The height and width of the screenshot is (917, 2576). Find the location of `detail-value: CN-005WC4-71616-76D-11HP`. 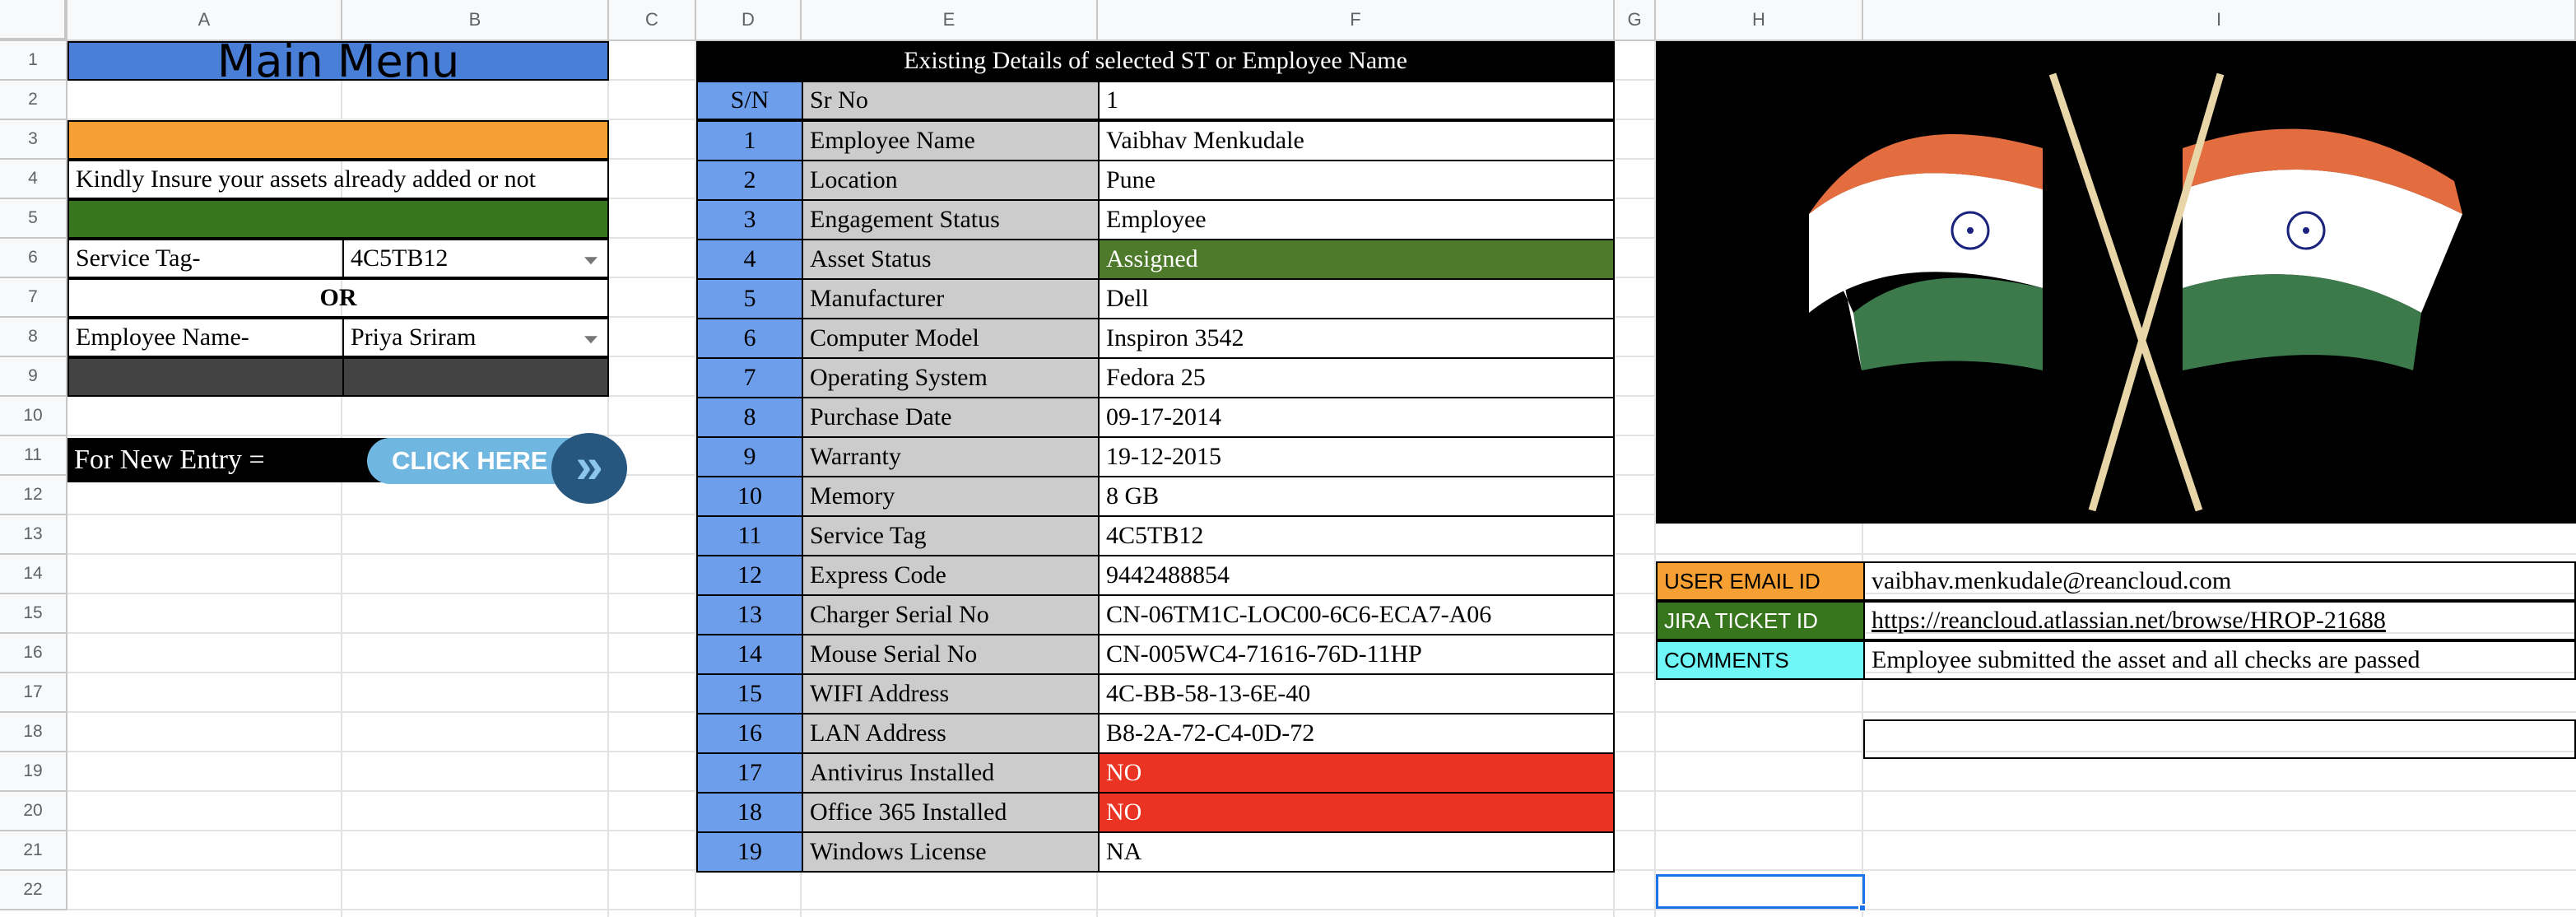

detail-value: CN-005WC4-71616-76D-11HP is located at coordinates (1356, 654).